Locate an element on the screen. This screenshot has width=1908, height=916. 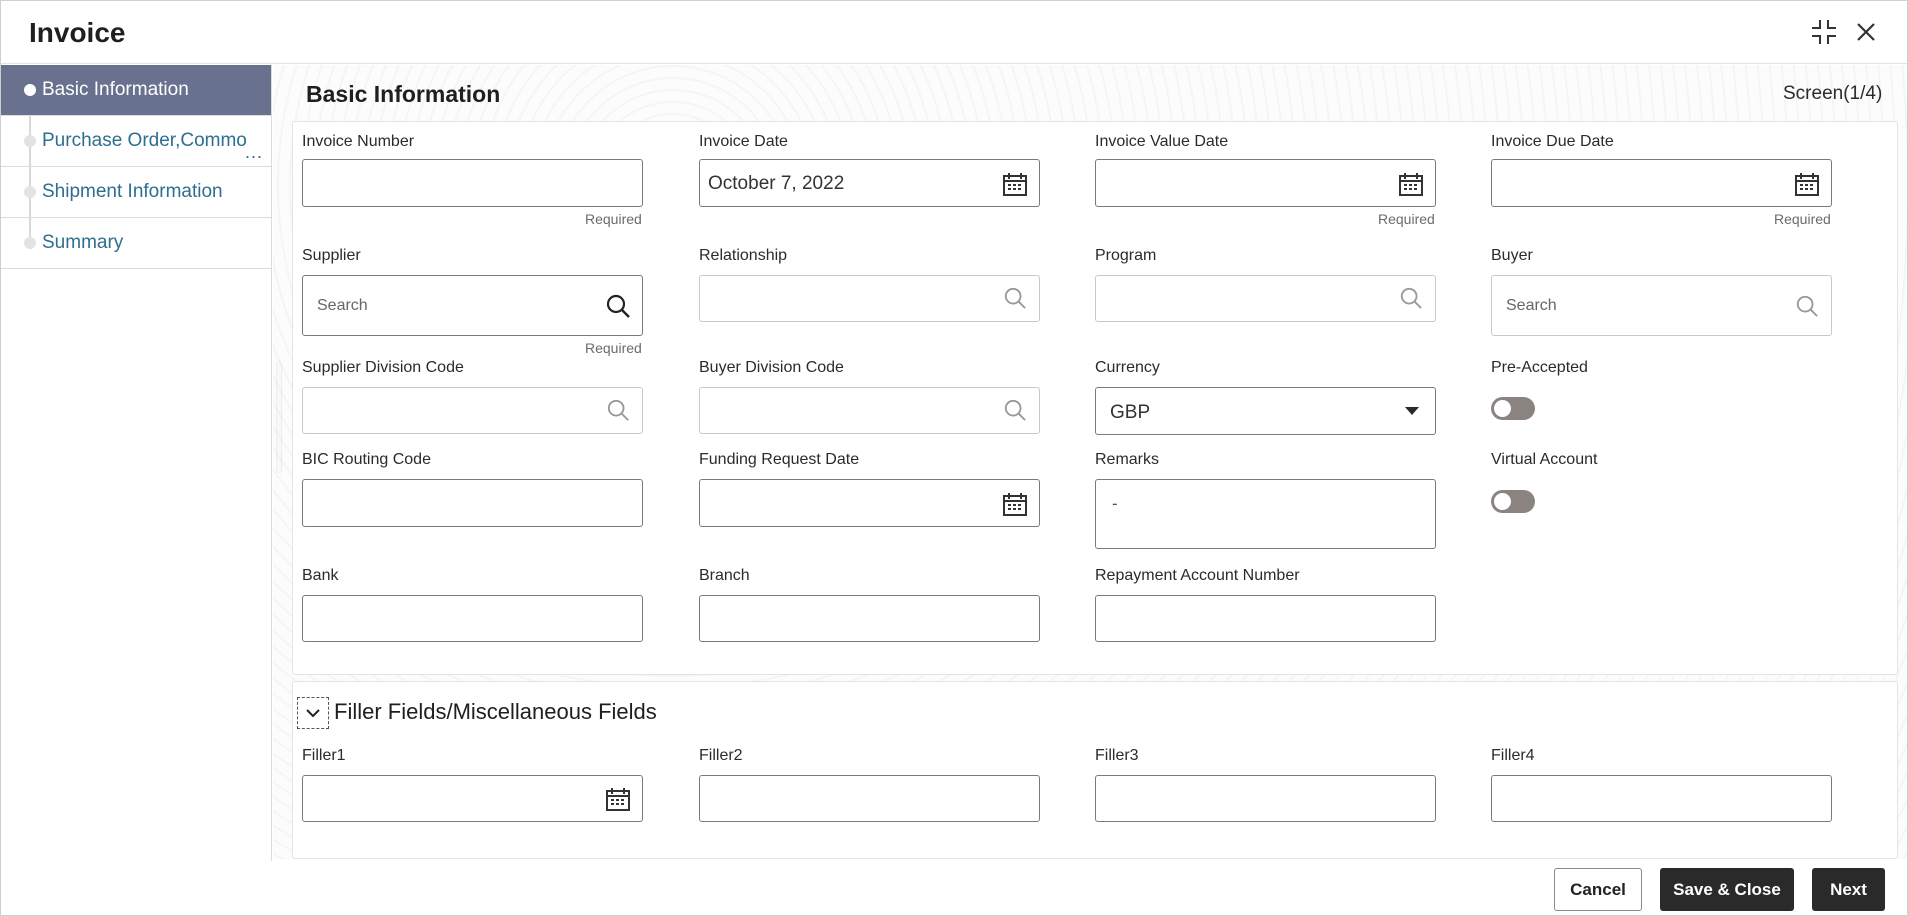
filler2-input is located at coordinates (869, 798).